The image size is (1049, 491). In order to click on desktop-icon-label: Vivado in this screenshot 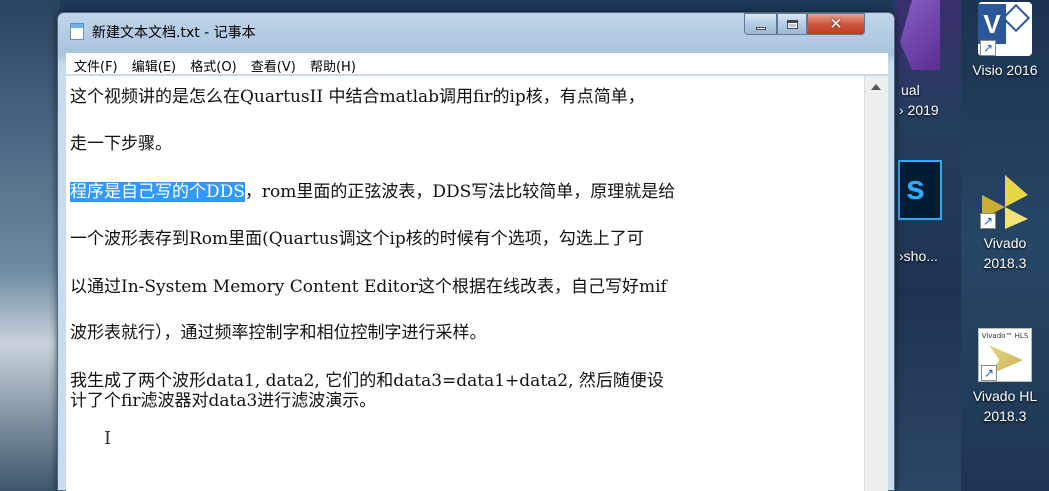, I will do `click(1005, 243)`.